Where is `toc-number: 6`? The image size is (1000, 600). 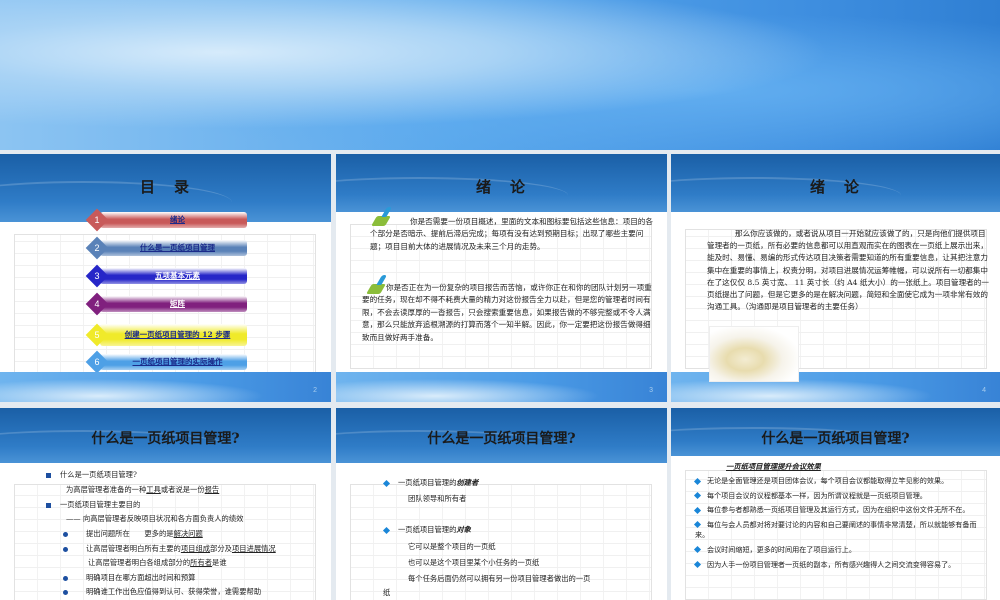
toc-number: 6 is located at coordinates (97, 362).